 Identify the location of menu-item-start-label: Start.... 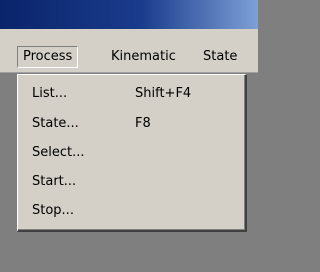
(54, 181).